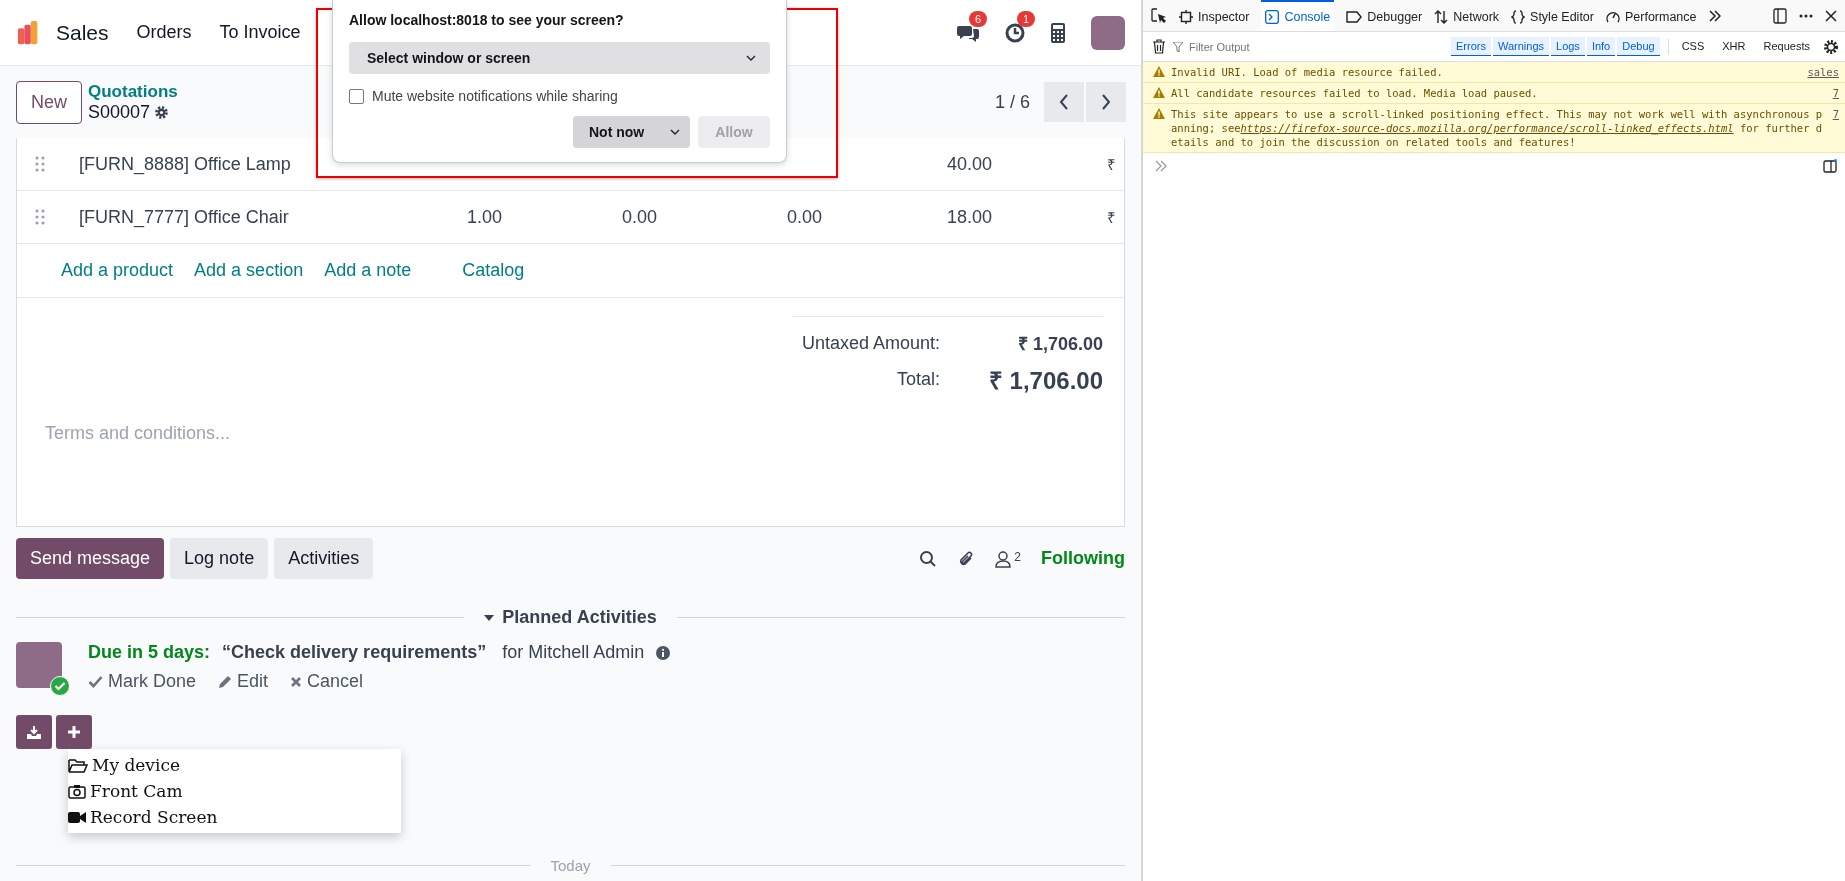 This screenshot has width=1845, height=881. Describe the element at coordinates (49, 102) in the screenshot. I see `new-button: New` at that location.